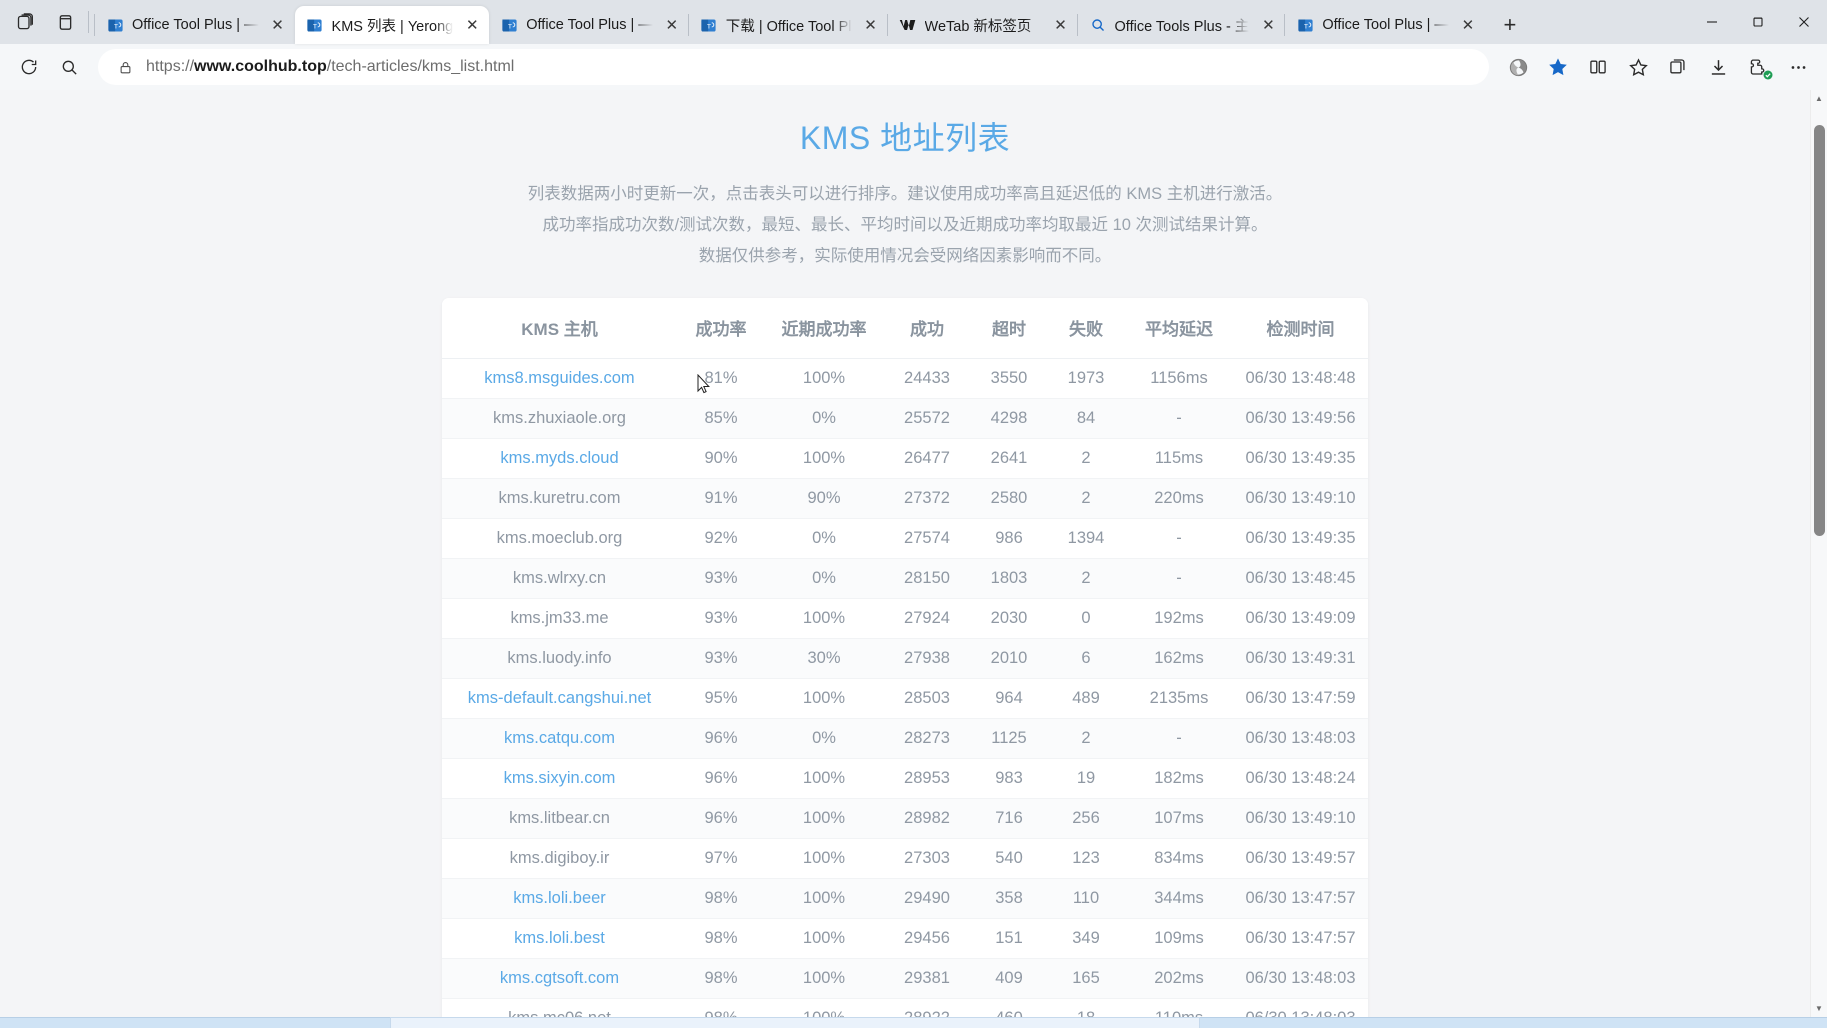 This screenshot has width=1827, height=1028. I want to click on cell-success-rate: 92%, so click(721, 538).